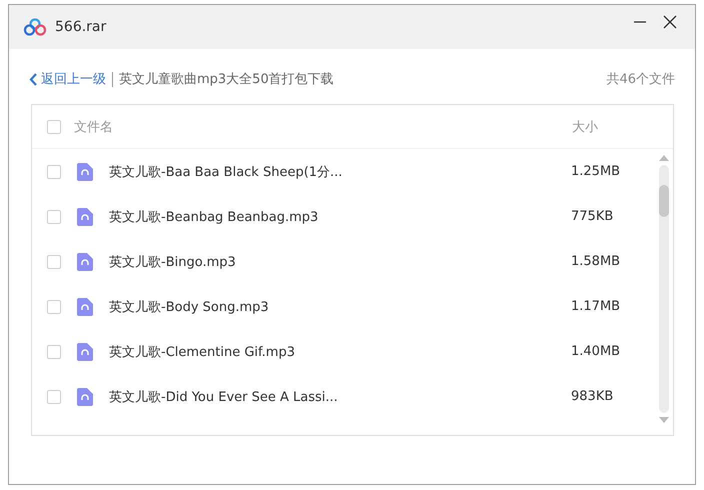 The width and height of the screenshot is (704, 490). Describe the element at coordinates (670, 22) in the screenshot. I see `close-icon` at that location.